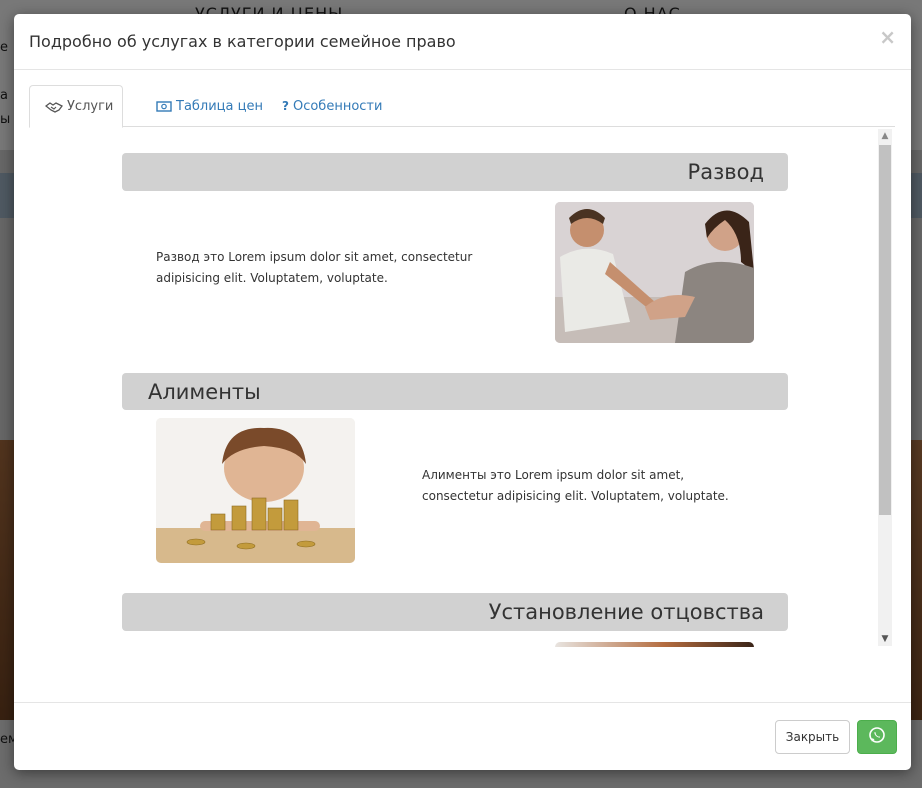 The height and width of the screenshot is (788, 922). What do you see at coordinates (90, 106) in the screenshot?
I see `tab-label: Услуги` at bounding box center [90, 106].